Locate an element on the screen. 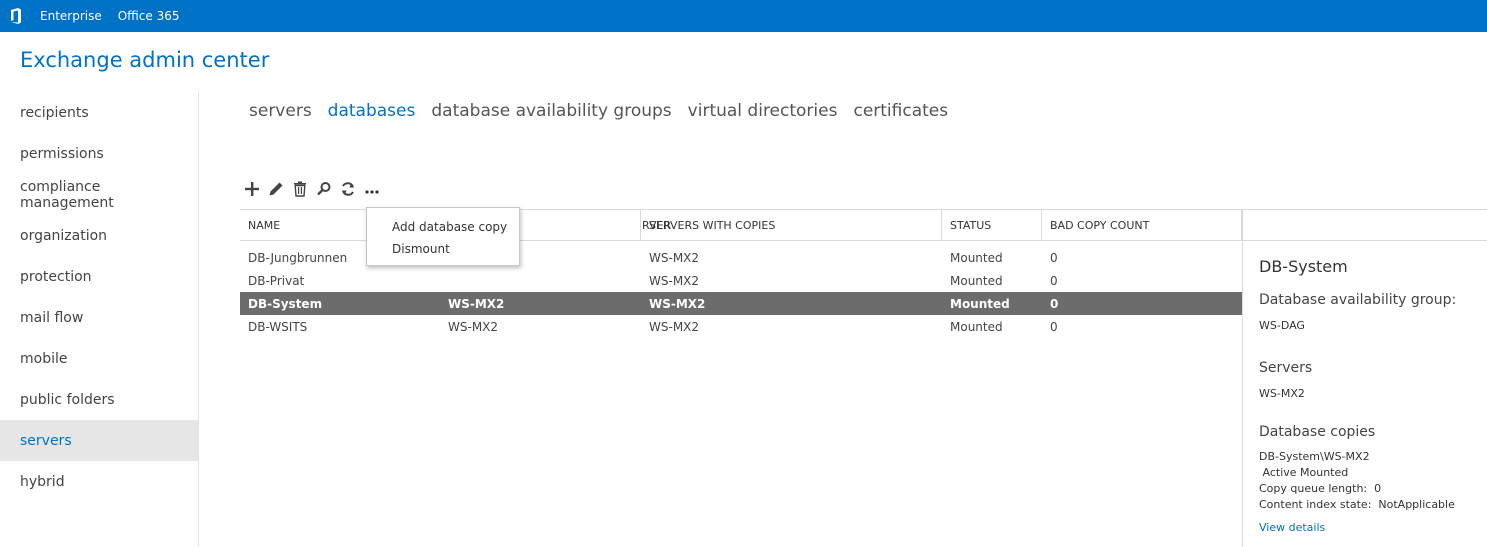  app-title: Exchange admin center is located at coordinates (145, 60).